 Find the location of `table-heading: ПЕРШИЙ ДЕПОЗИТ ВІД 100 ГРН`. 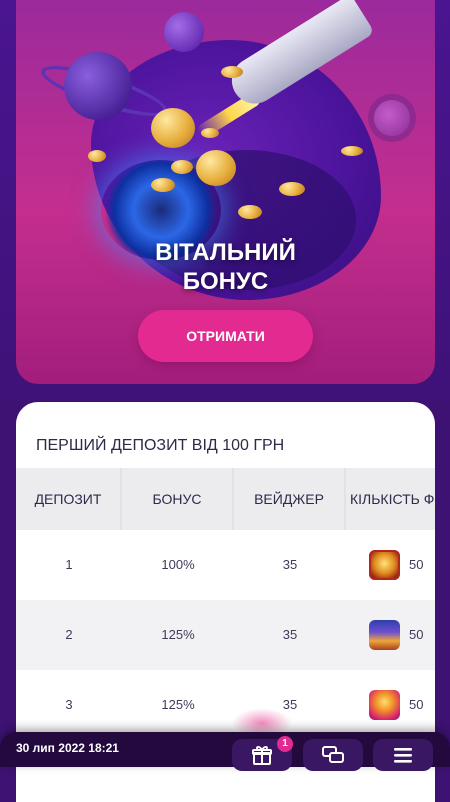

table-heading: ПЕРШИЙ ДЕПОЗИТ ВІД 100 ГРН is located at coordinates (160, 445).